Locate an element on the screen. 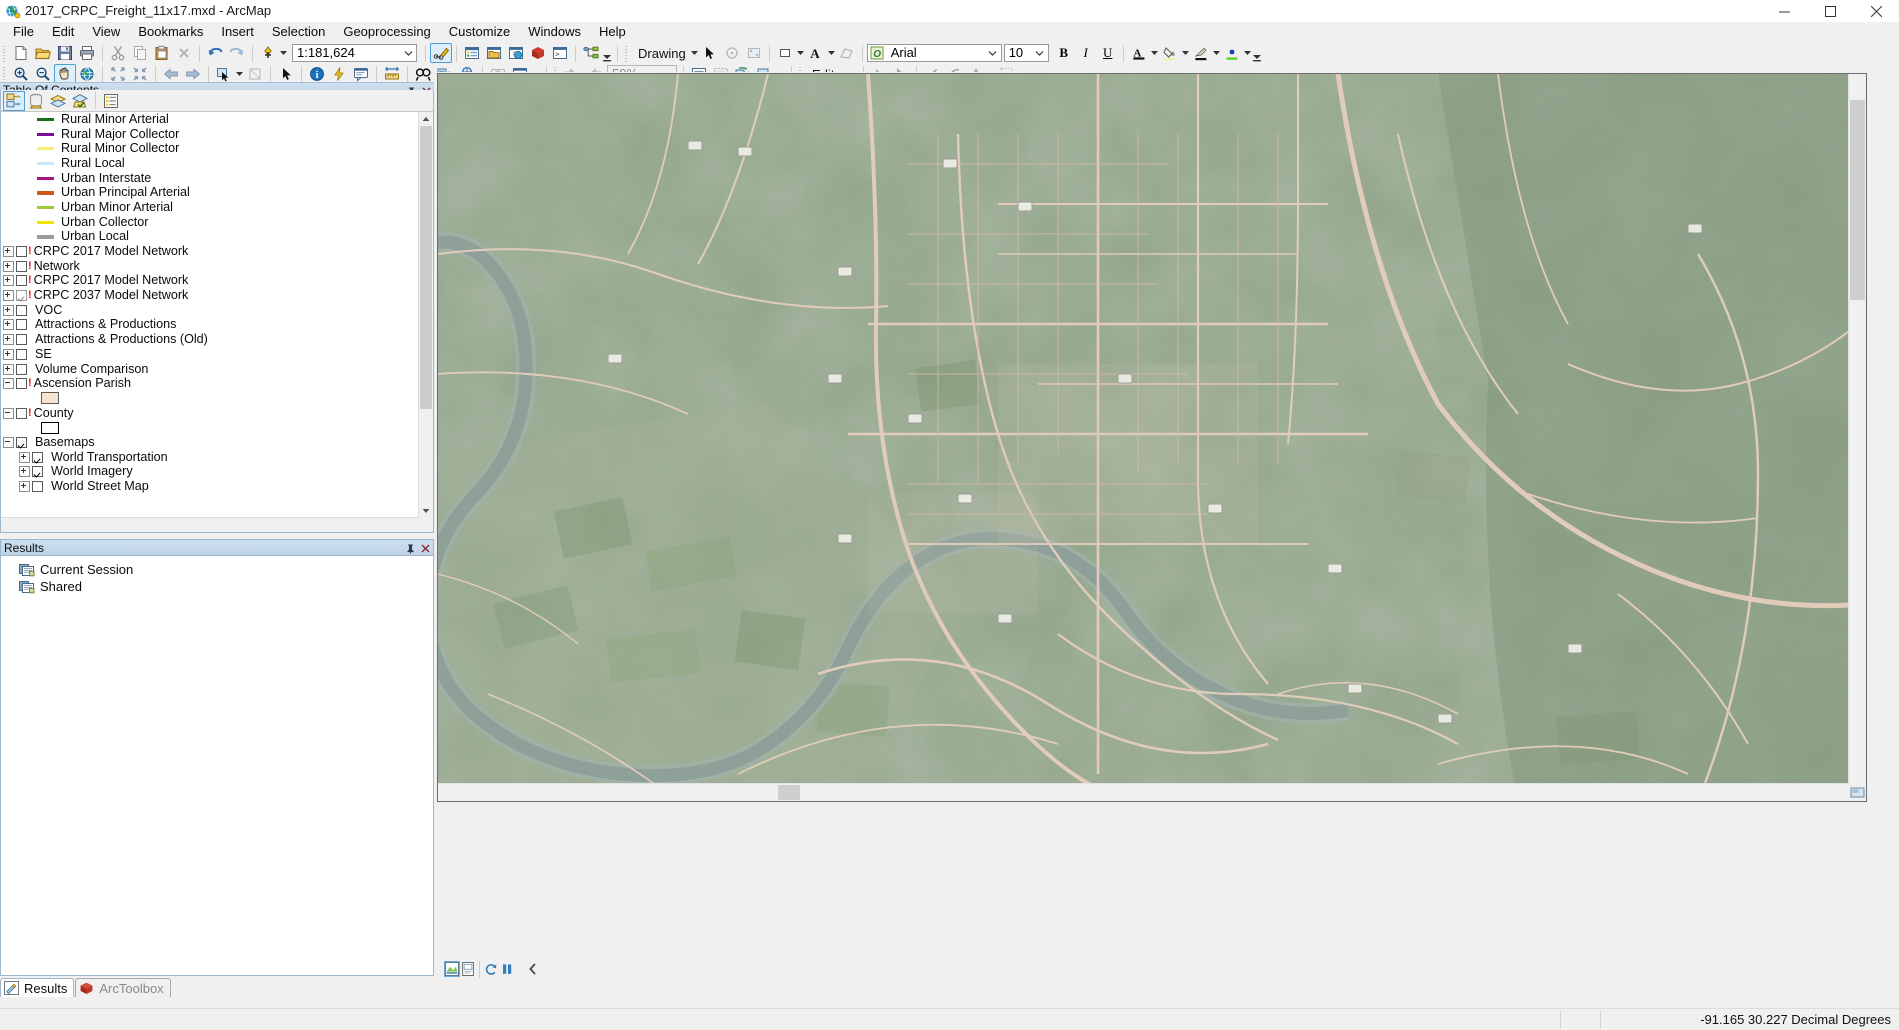 The width and height of the screenshot is (1899, 1030). toc-legend-item: Urban Interstate is located at coordinates (210, 178).